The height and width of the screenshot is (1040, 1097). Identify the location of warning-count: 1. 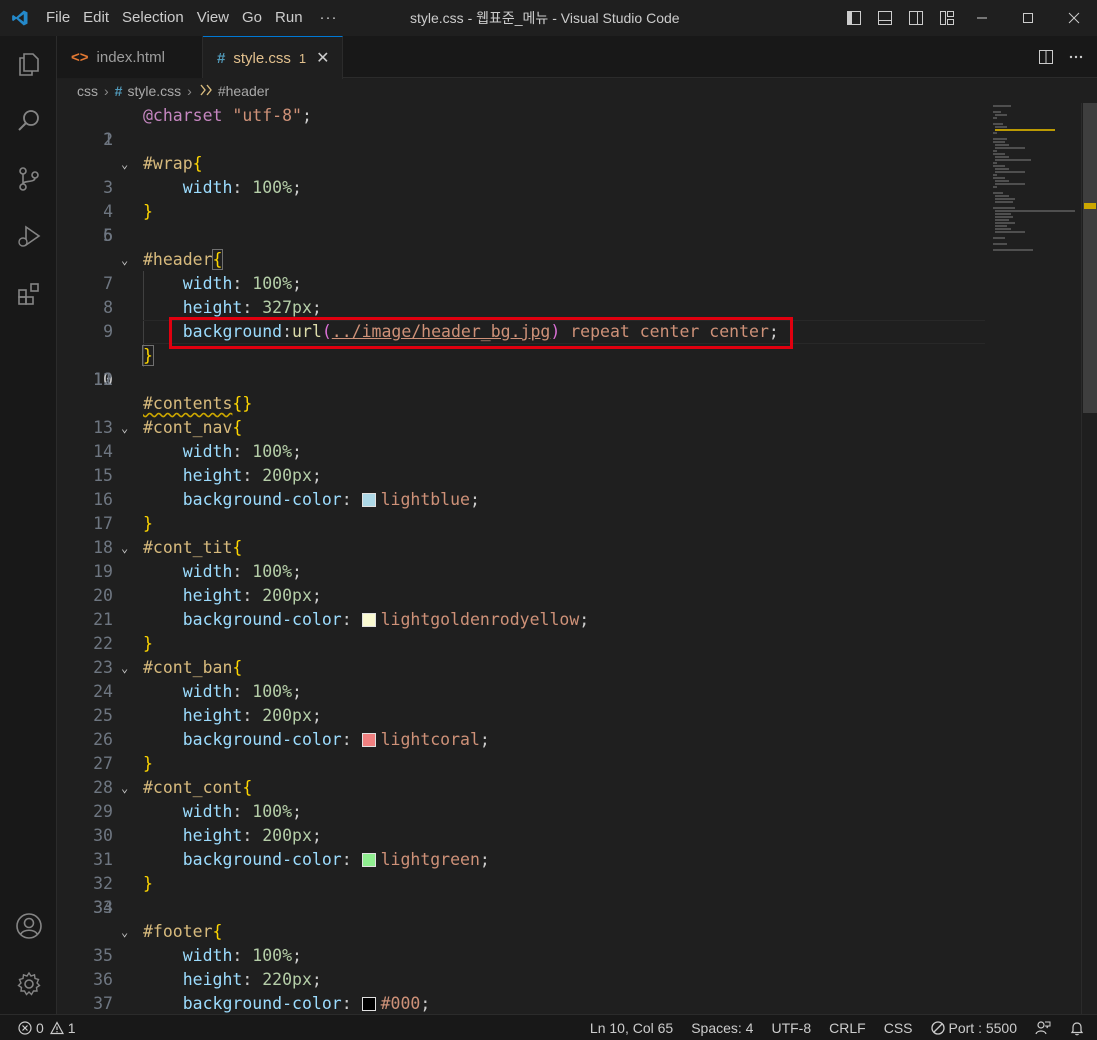
(71, 1027).